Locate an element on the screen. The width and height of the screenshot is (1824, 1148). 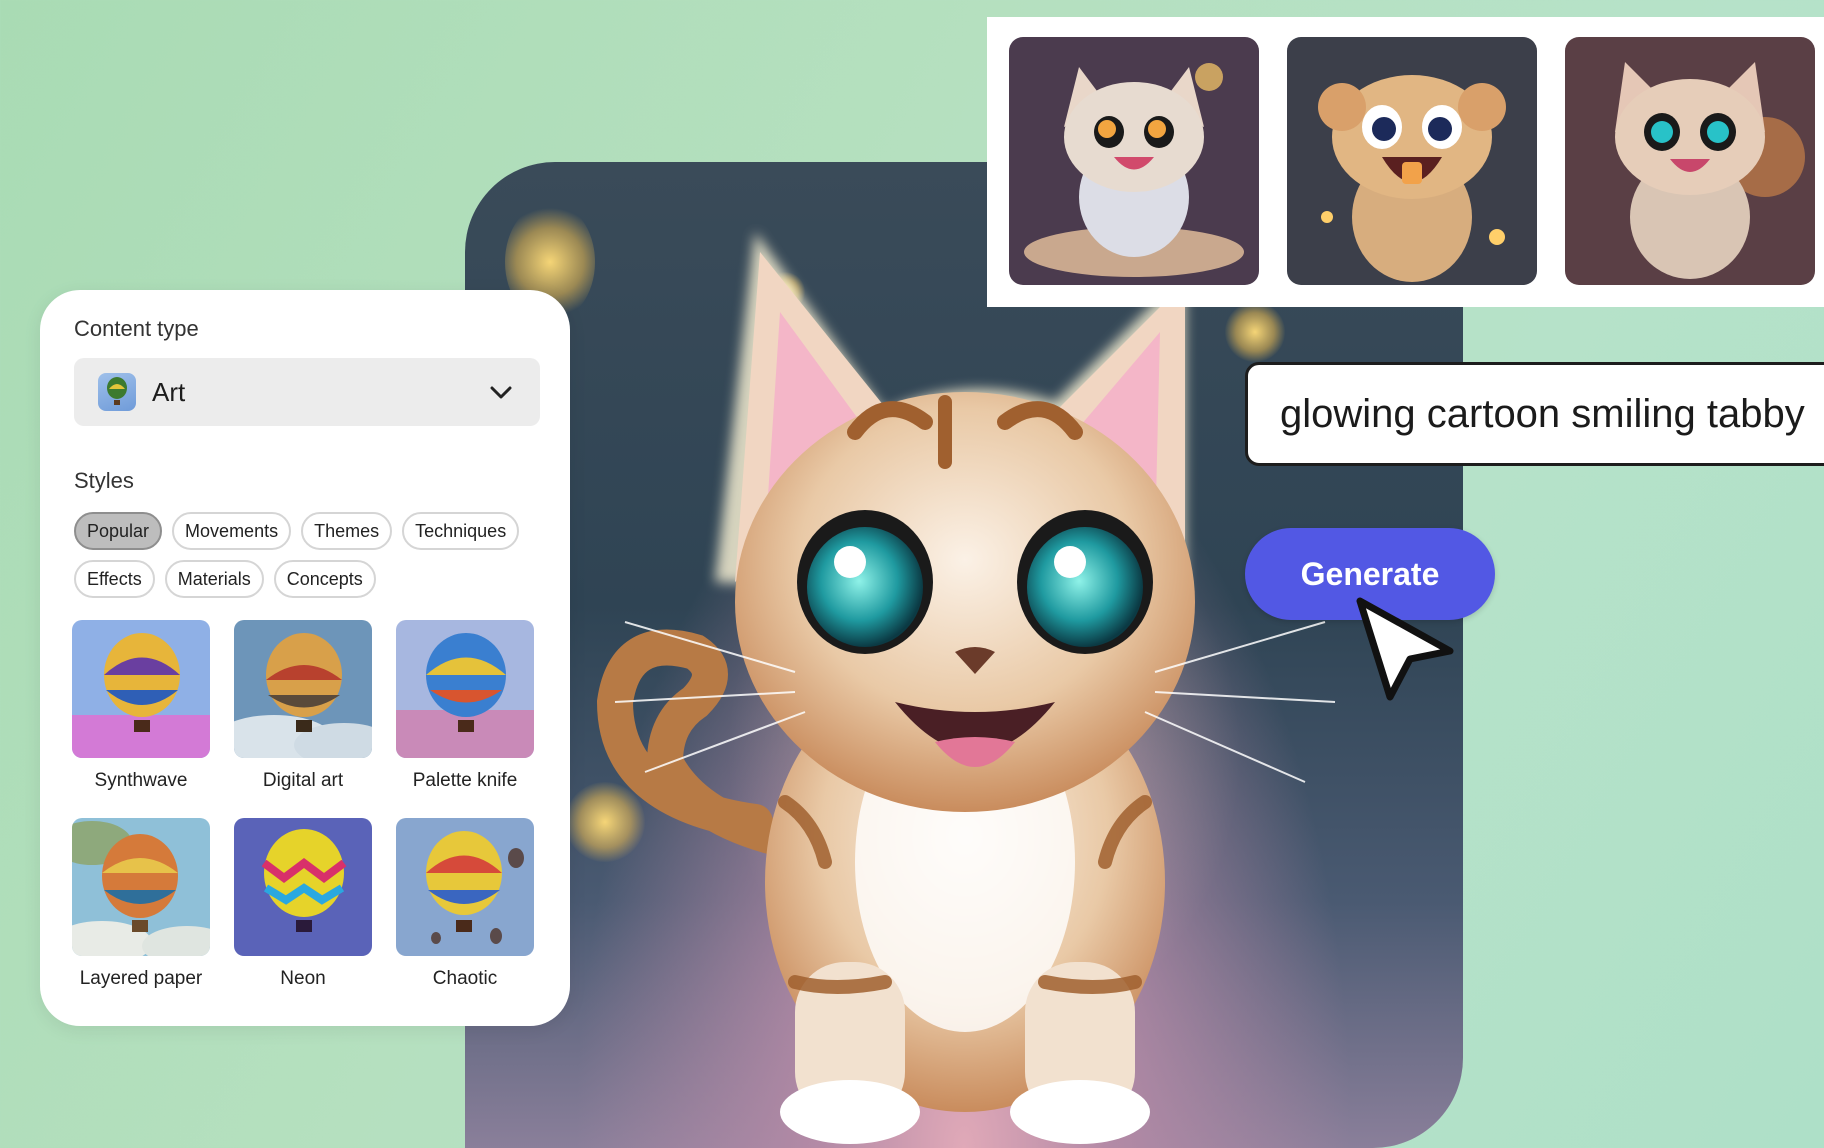
style-caption: Layered paper is located at coordinates (141, 978).